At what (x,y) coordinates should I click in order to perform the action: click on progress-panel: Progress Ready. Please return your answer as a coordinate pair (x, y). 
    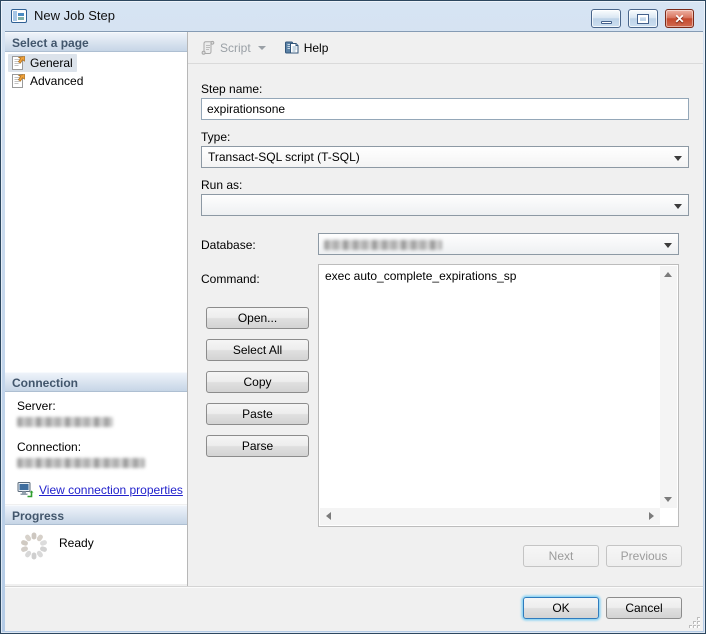
    Looking at the image, I should click on (96, 545).